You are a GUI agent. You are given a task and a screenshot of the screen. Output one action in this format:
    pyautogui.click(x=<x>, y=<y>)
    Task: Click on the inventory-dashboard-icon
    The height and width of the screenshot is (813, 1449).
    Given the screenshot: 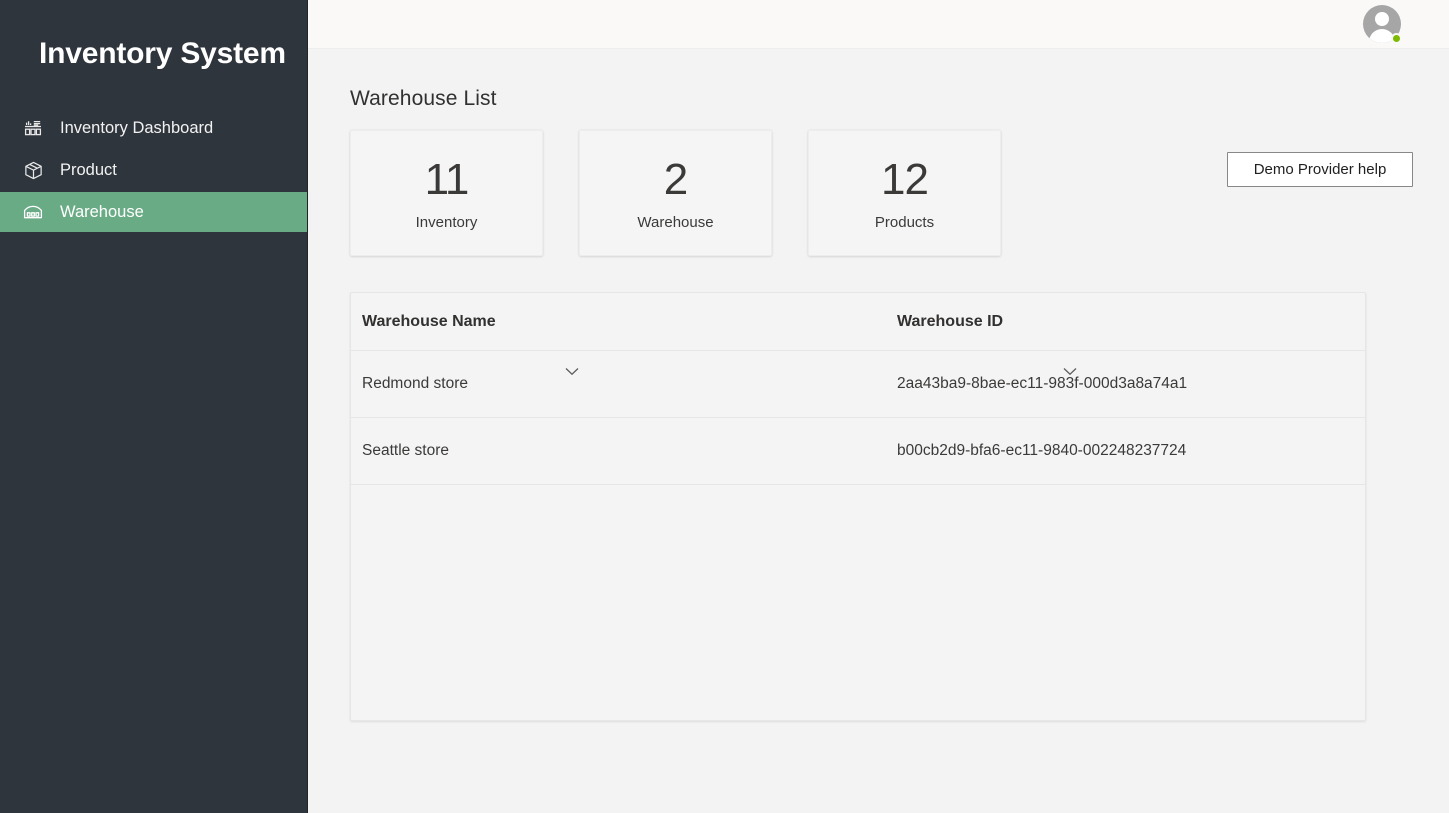 What is the action you would take?
    pyautogui.click(x=33, y=128)
    